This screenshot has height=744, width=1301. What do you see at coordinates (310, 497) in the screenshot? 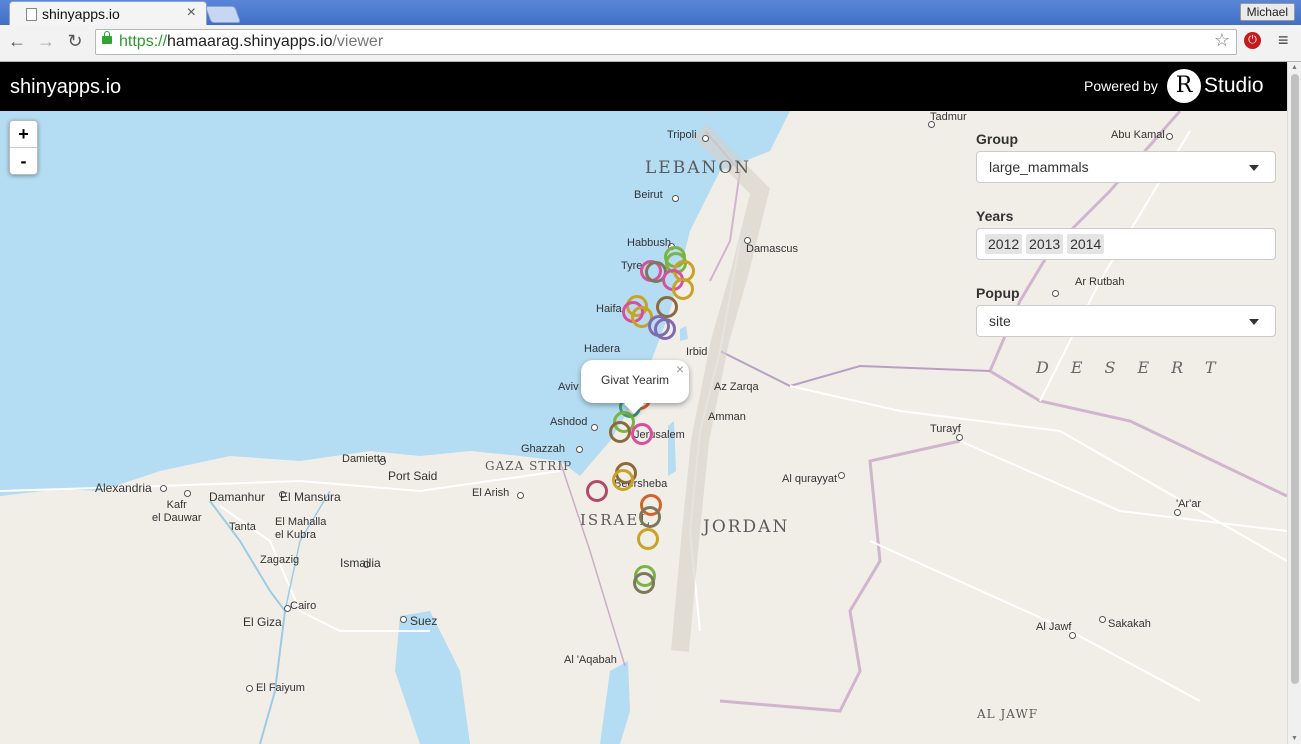
I see `label-el-mansura: El Mansura` at bounding box center [310, 497].